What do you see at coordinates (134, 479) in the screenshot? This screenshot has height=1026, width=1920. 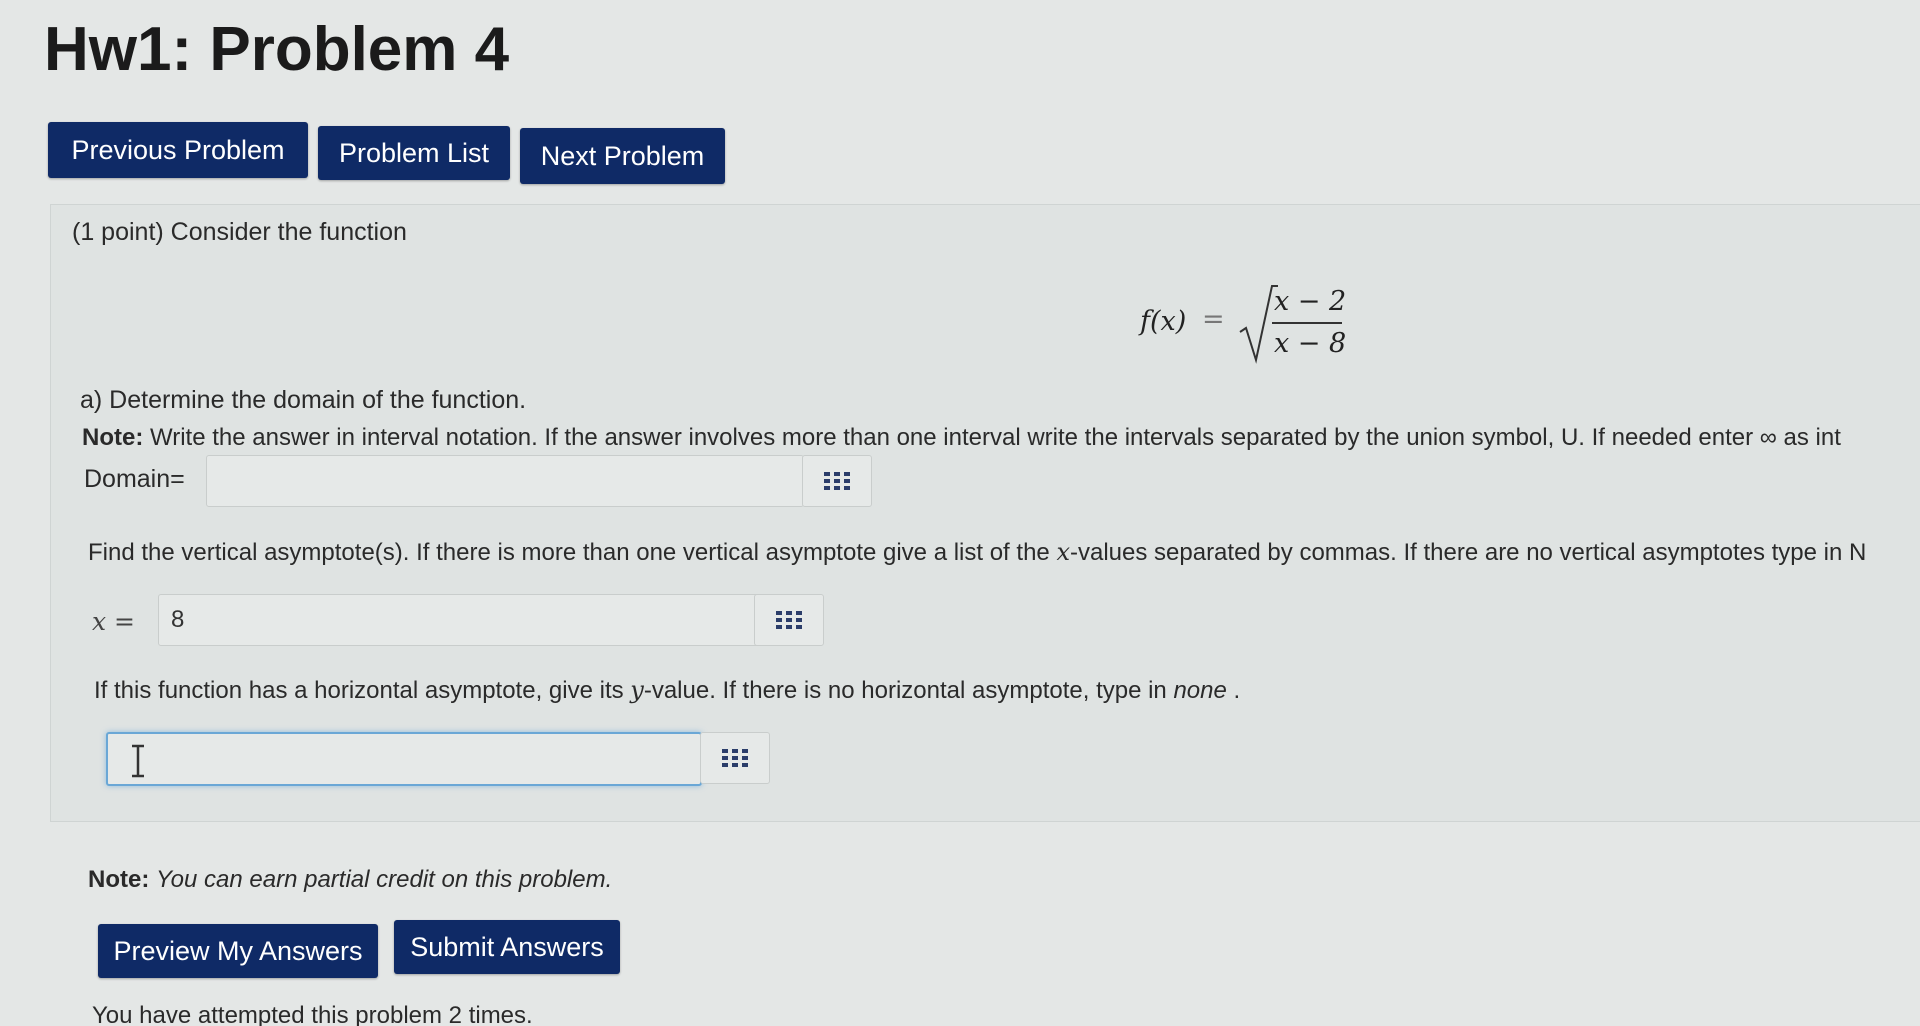 I see `domain-label: Domain=` at bounding box center [134, 479].